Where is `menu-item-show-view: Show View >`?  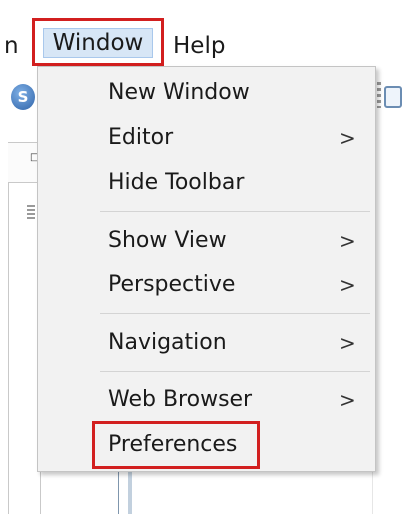
menu-item-show-view: Show View > is located at coordinates (206, 241).